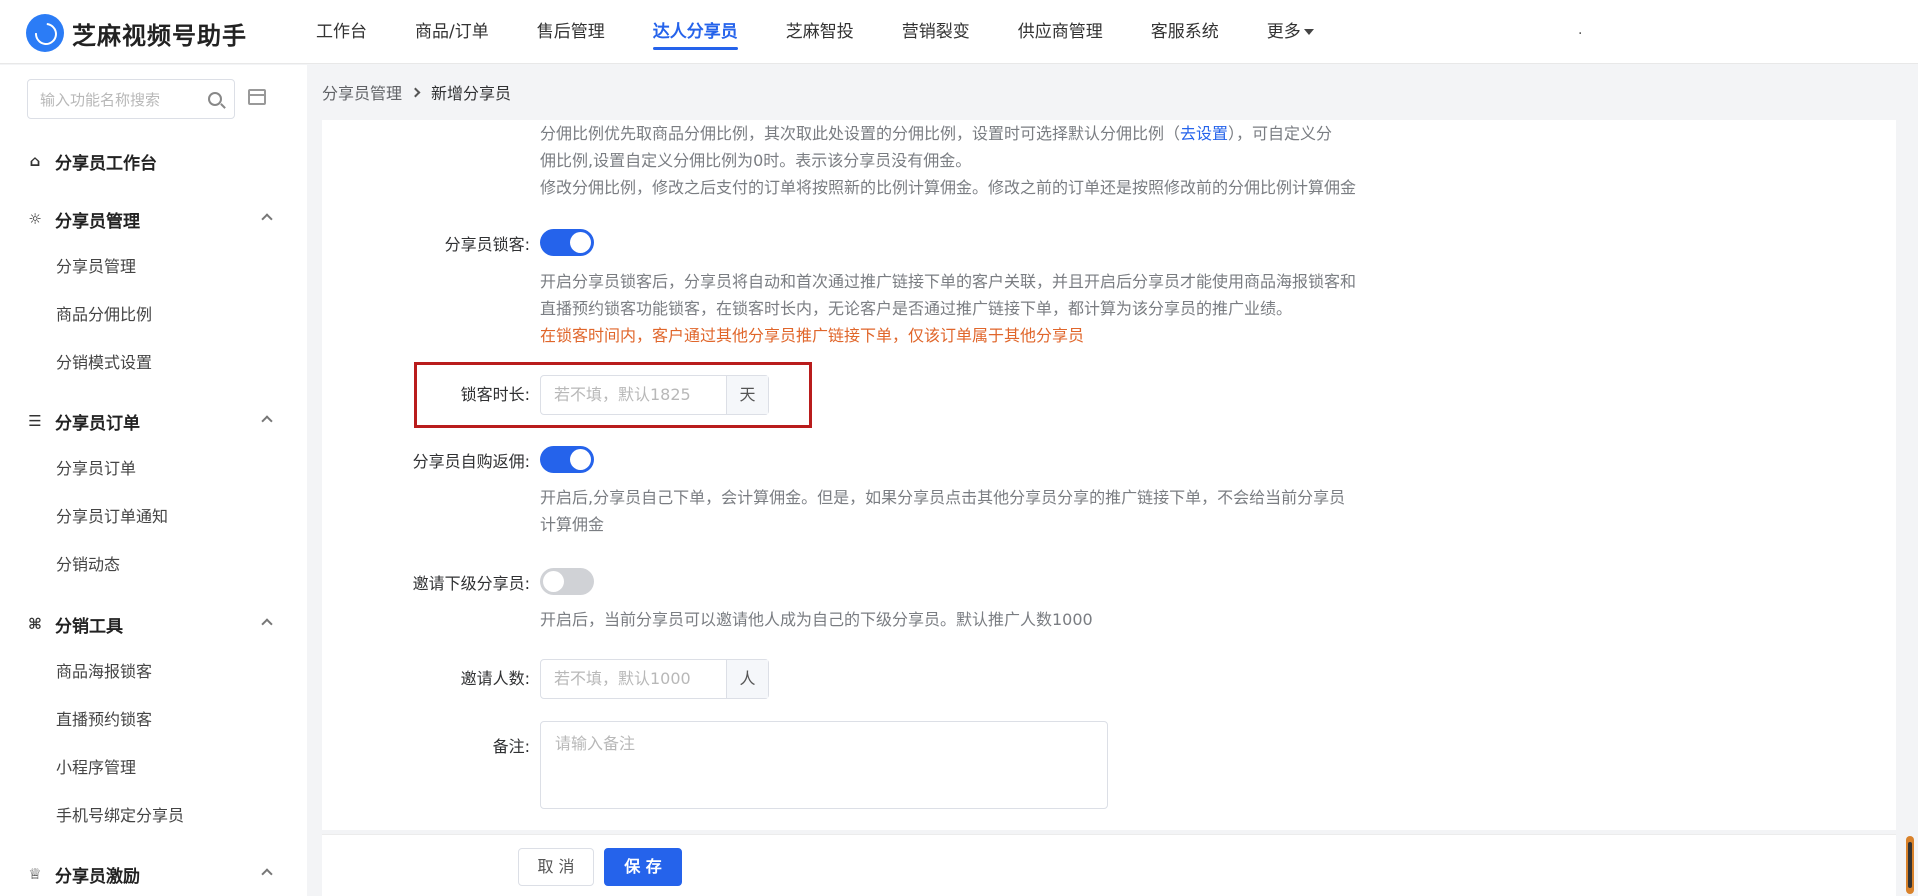 The height and width of the screenshot is (896, 1918). What do you see at coordinates (97, 423) in the screenshot?
I see `sidebar-group-label: 分享员订单` at bounding box center [97, 423].